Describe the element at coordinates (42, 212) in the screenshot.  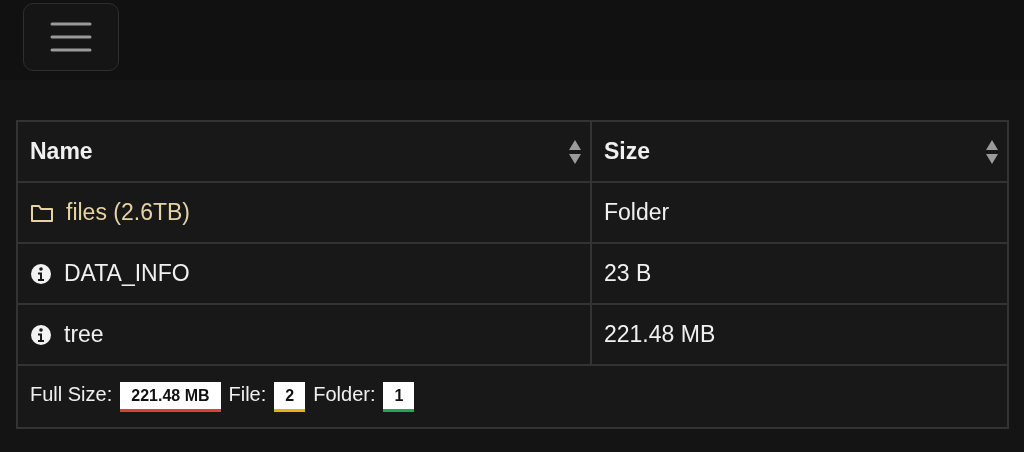
I see `folder-icon` at that location.